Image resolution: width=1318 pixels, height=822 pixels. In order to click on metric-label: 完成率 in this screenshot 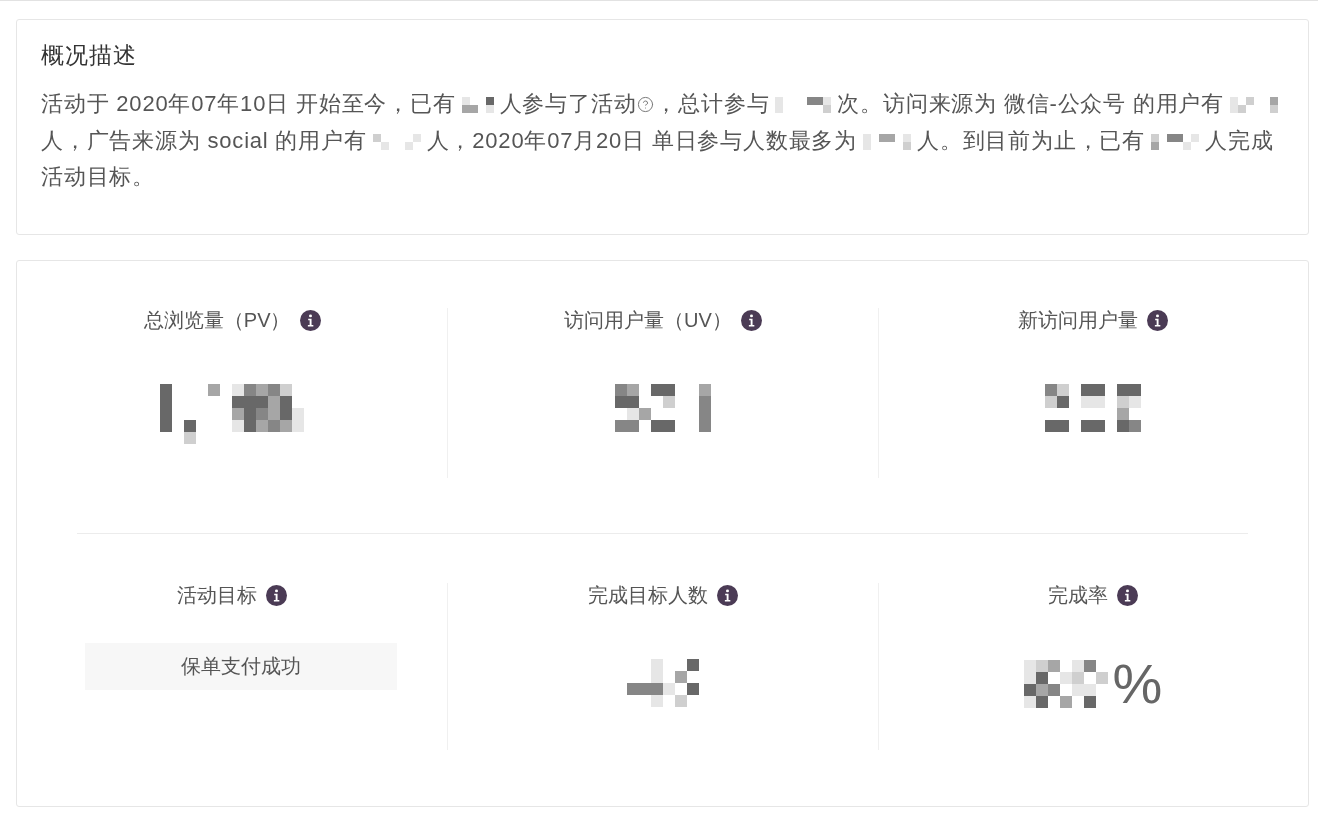, I will do `click(1078, 595)`.